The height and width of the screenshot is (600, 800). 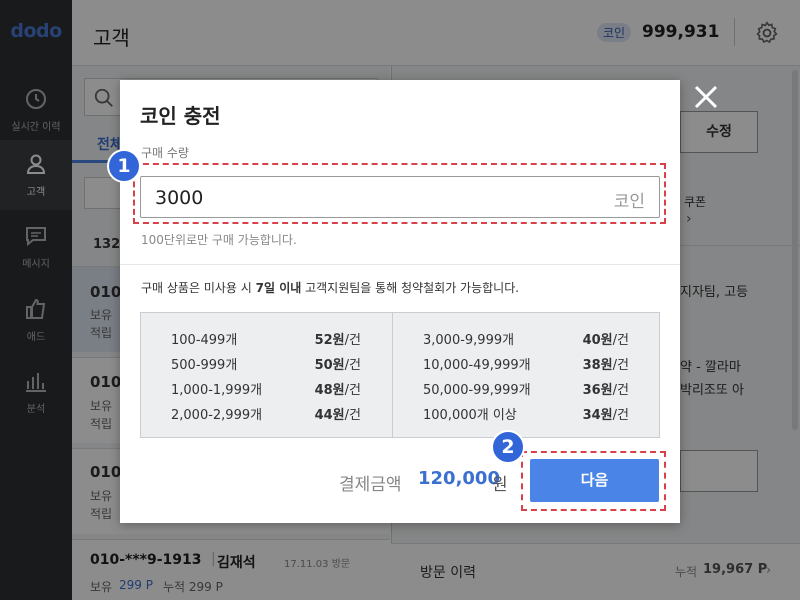 What do you see at coordinates (219, 240) in the screenshot?
I see `quantity-hint: 100단위로만 구매 가능합니다.` at bounding box center [219, 240].